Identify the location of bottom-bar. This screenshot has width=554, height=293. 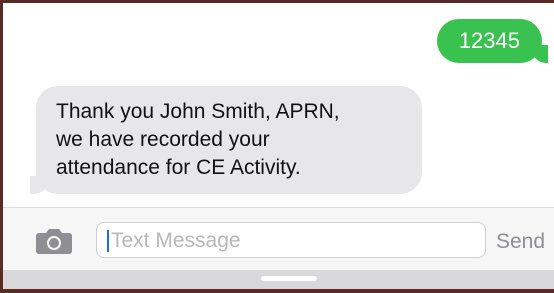
(278, 279).